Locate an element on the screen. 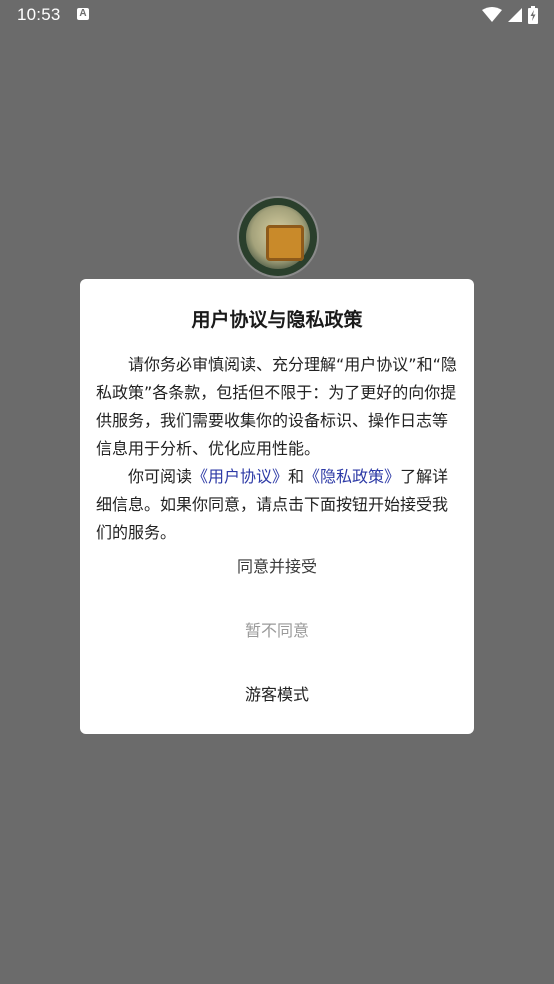  agree-button: 同意并接受 is located at coordinates (277, 565).